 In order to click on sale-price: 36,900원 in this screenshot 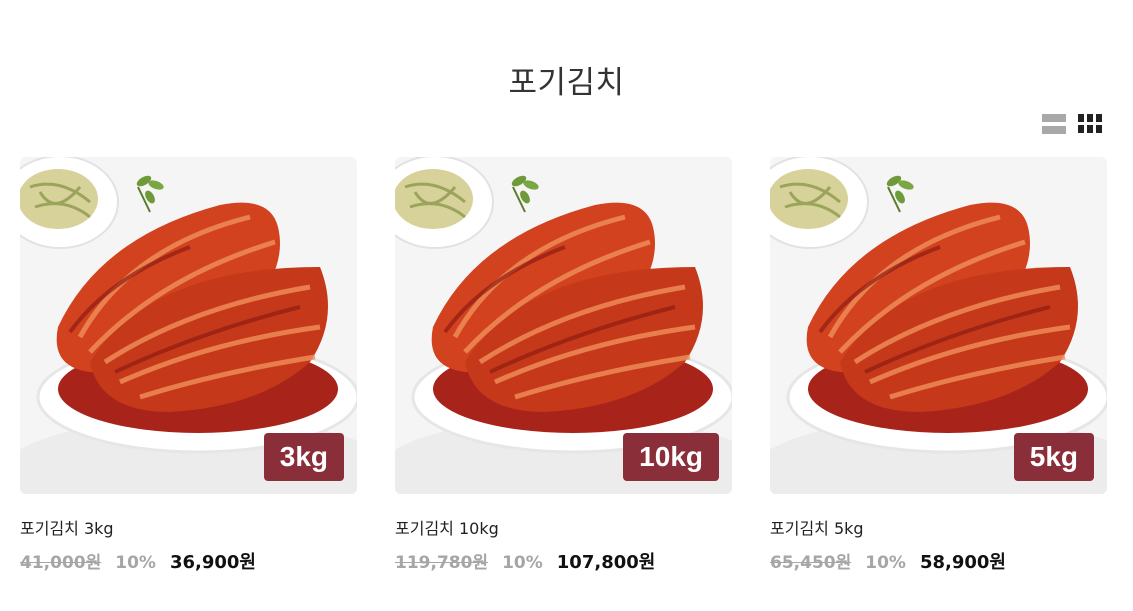, I will do `click(212, 562)`.